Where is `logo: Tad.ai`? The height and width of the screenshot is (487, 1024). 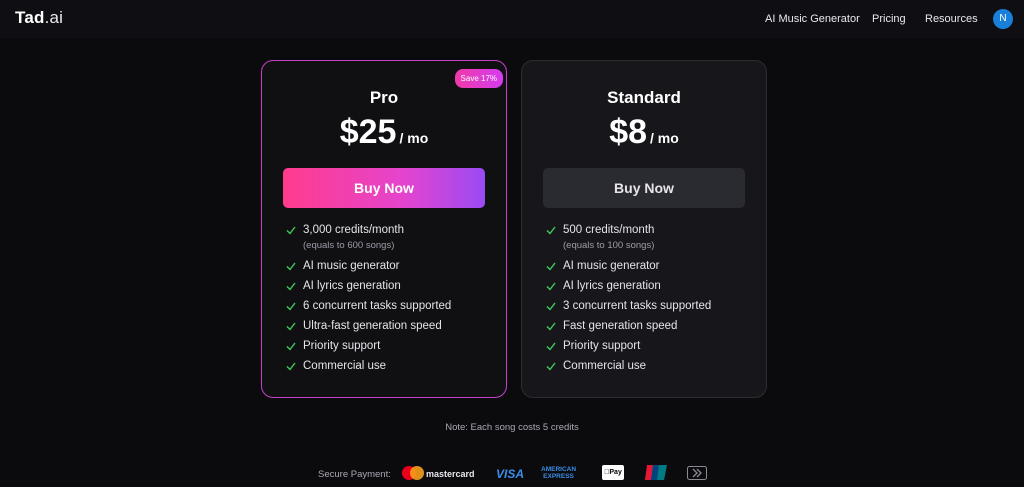 logo: Tad.ai is located at coordinates (39, 18).